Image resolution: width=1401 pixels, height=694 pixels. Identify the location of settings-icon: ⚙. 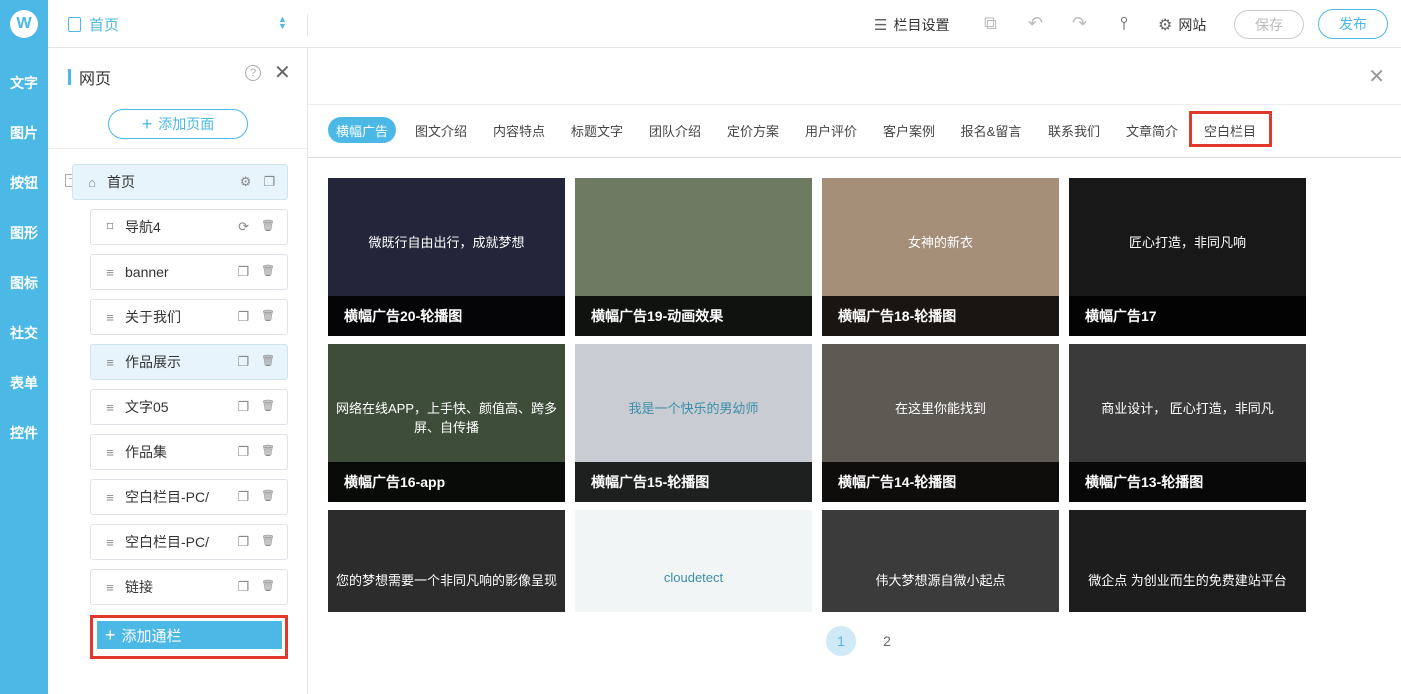
(246, 182).